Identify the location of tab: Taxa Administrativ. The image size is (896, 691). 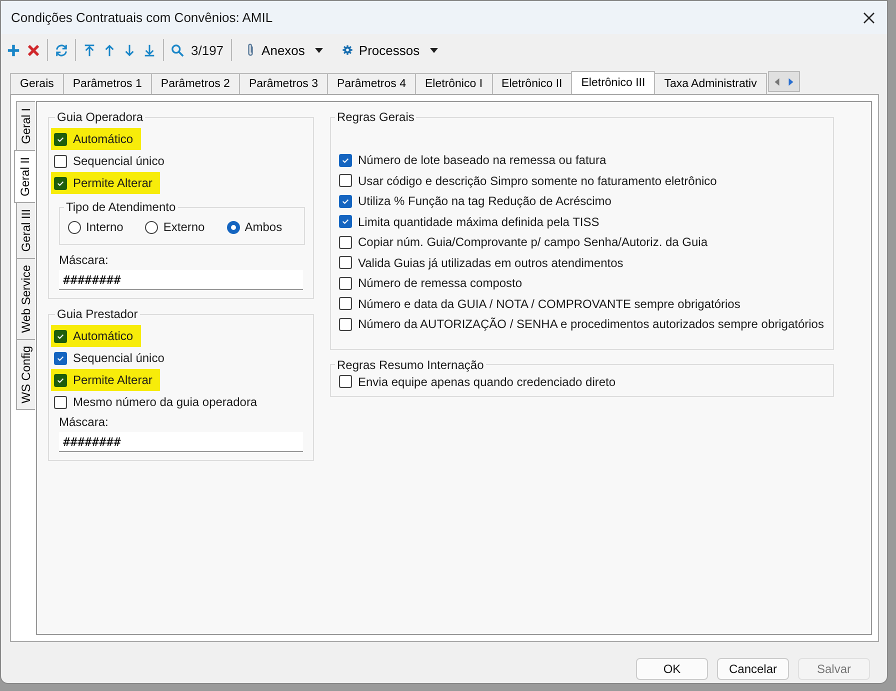
(710, 83).